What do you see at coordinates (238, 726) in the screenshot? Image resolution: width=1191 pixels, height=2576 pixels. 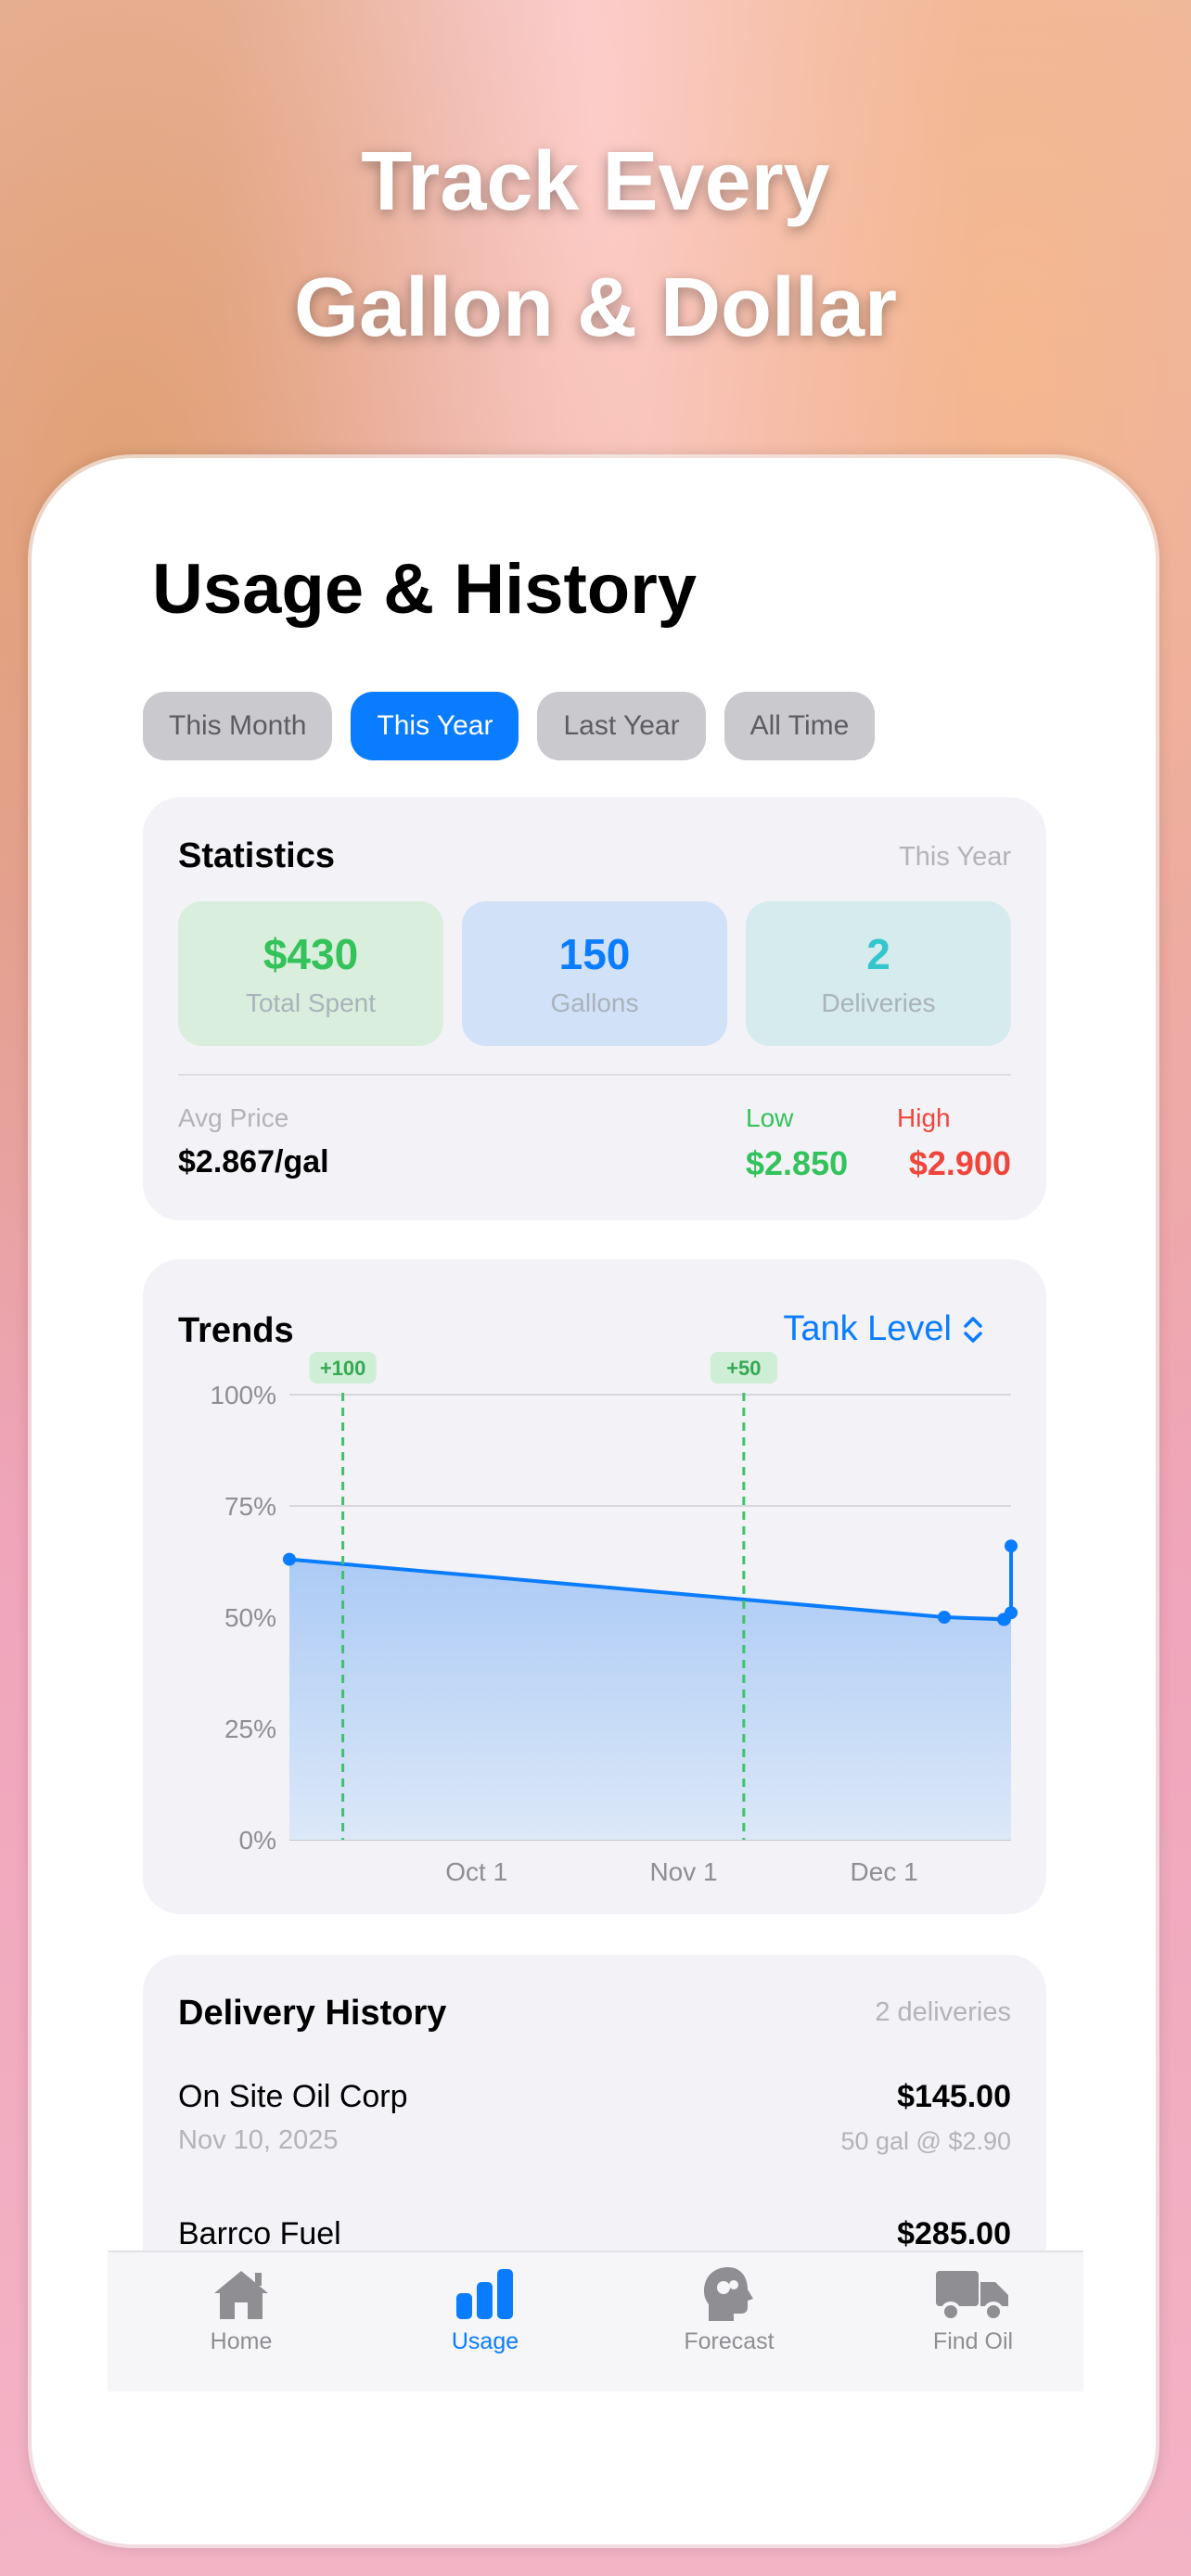 I see `segment-this-month: This Month` at bounding box center [238, 726].